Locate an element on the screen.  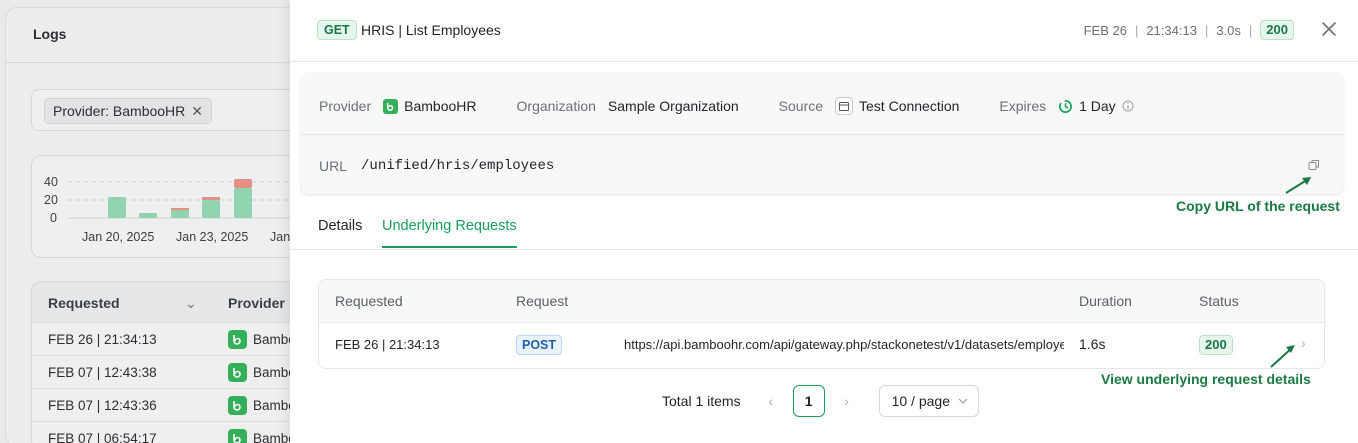
row-duration: 1.6s is located at coordinates (1092, 344).